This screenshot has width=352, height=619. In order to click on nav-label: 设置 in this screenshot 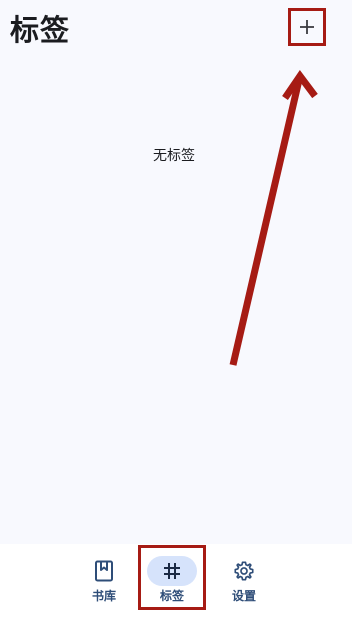, I will do `click(243, 596)`.